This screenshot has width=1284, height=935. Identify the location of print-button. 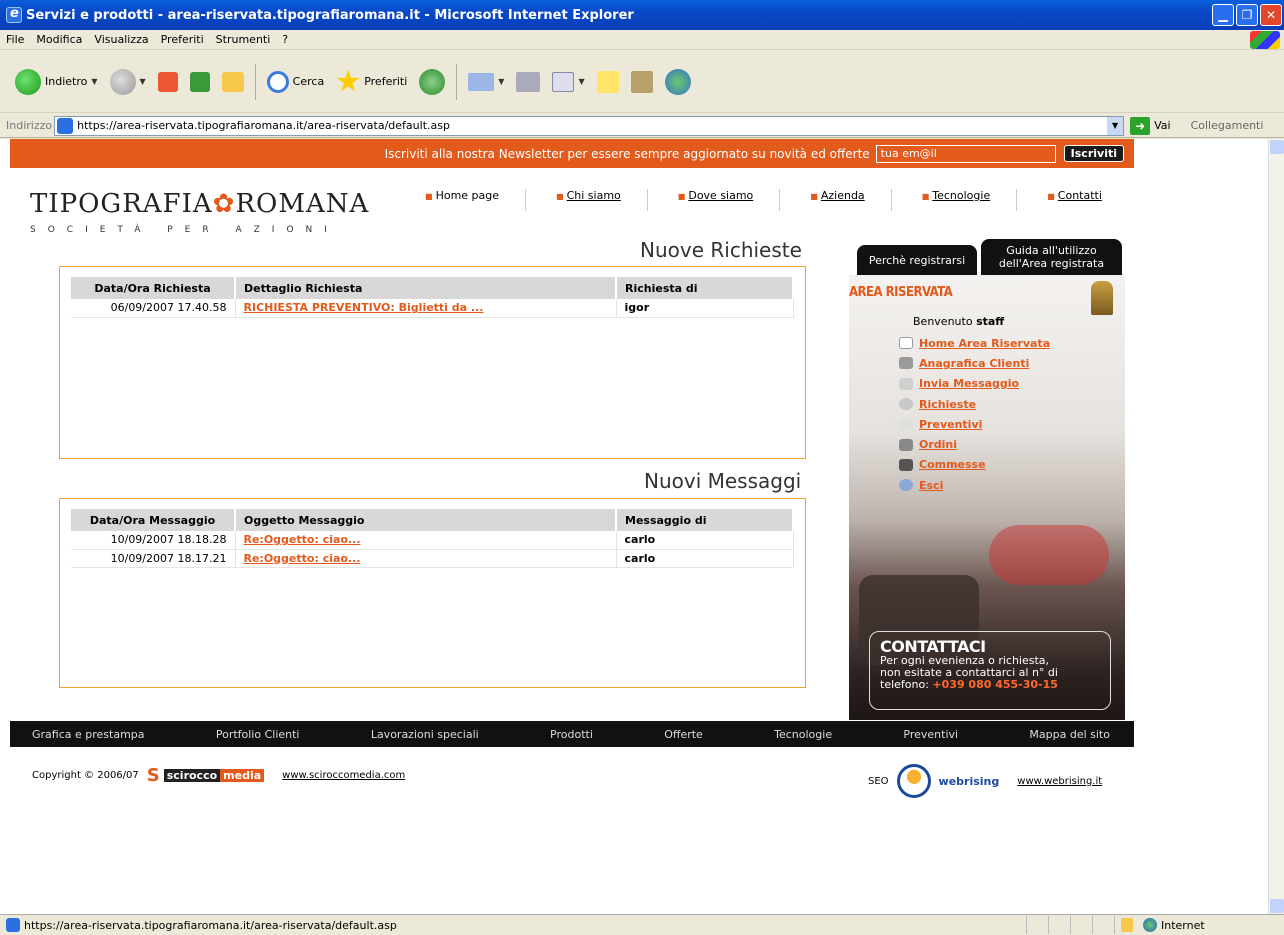
(528, 82).